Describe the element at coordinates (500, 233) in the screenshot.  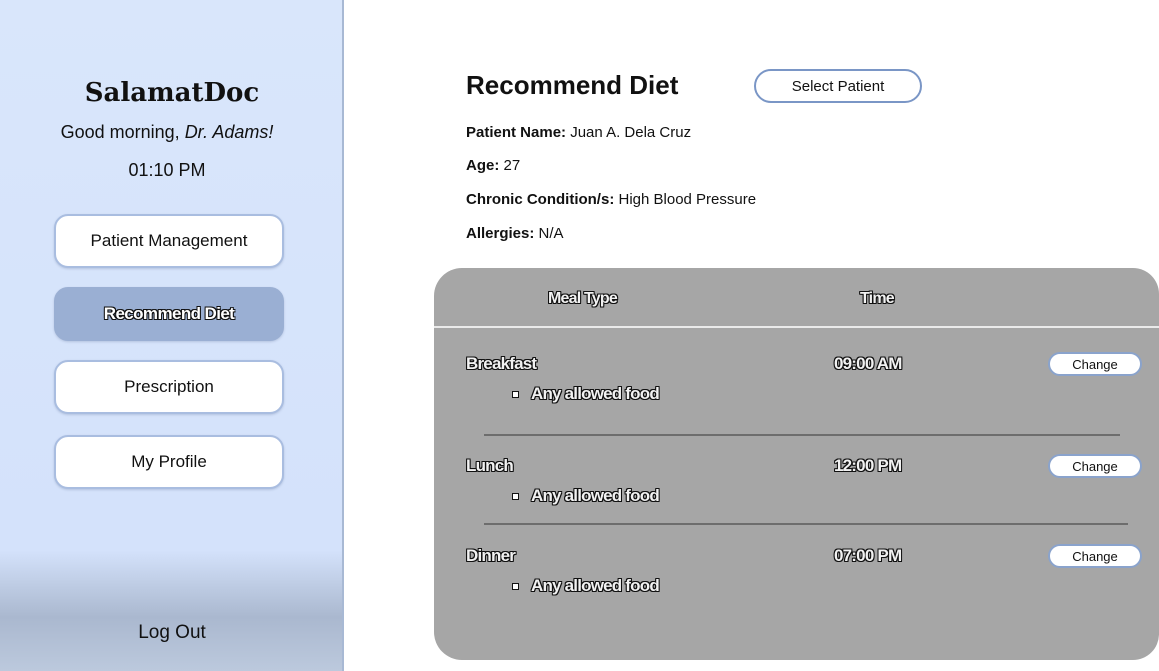
I see `patient-allergies-label: Allergies:` at that location.